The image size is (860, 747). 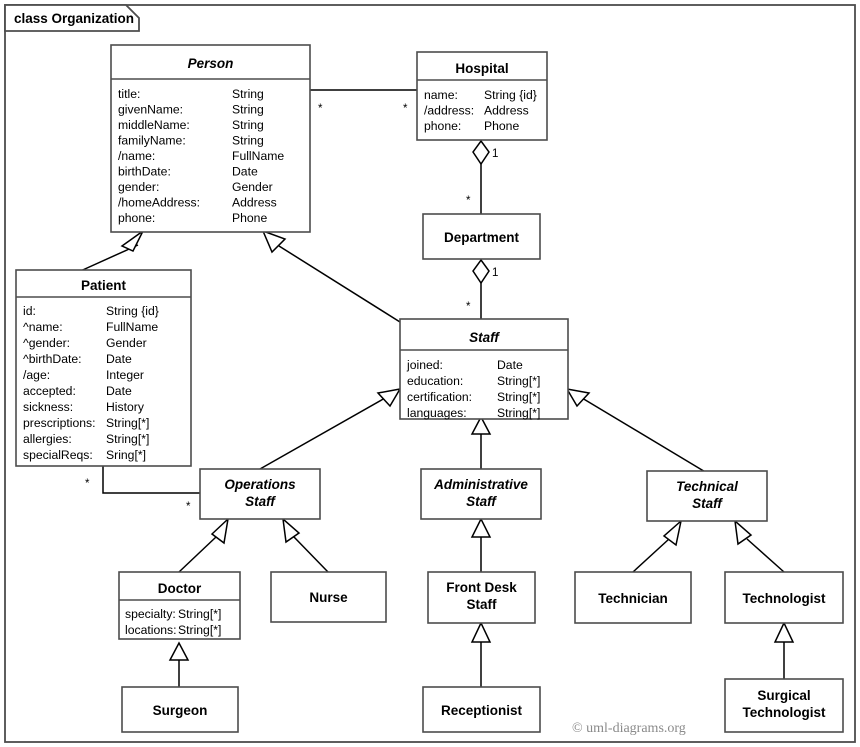 What do you see at coordinates (43, 327) in the screenshot?
I see `attr-name: ^name:` at bounding box center [43, 327].